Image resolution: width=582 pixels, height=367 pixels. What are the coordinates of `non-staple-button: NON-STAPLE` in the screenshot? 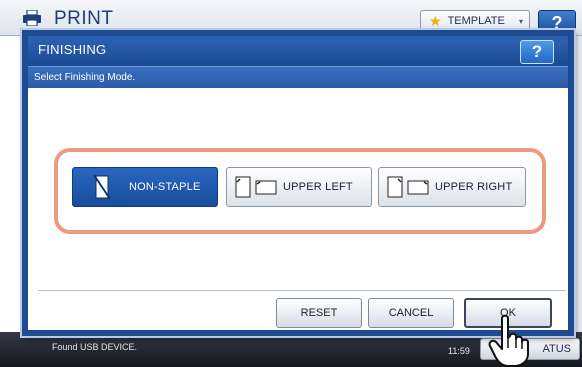 It's located at (145, 187).